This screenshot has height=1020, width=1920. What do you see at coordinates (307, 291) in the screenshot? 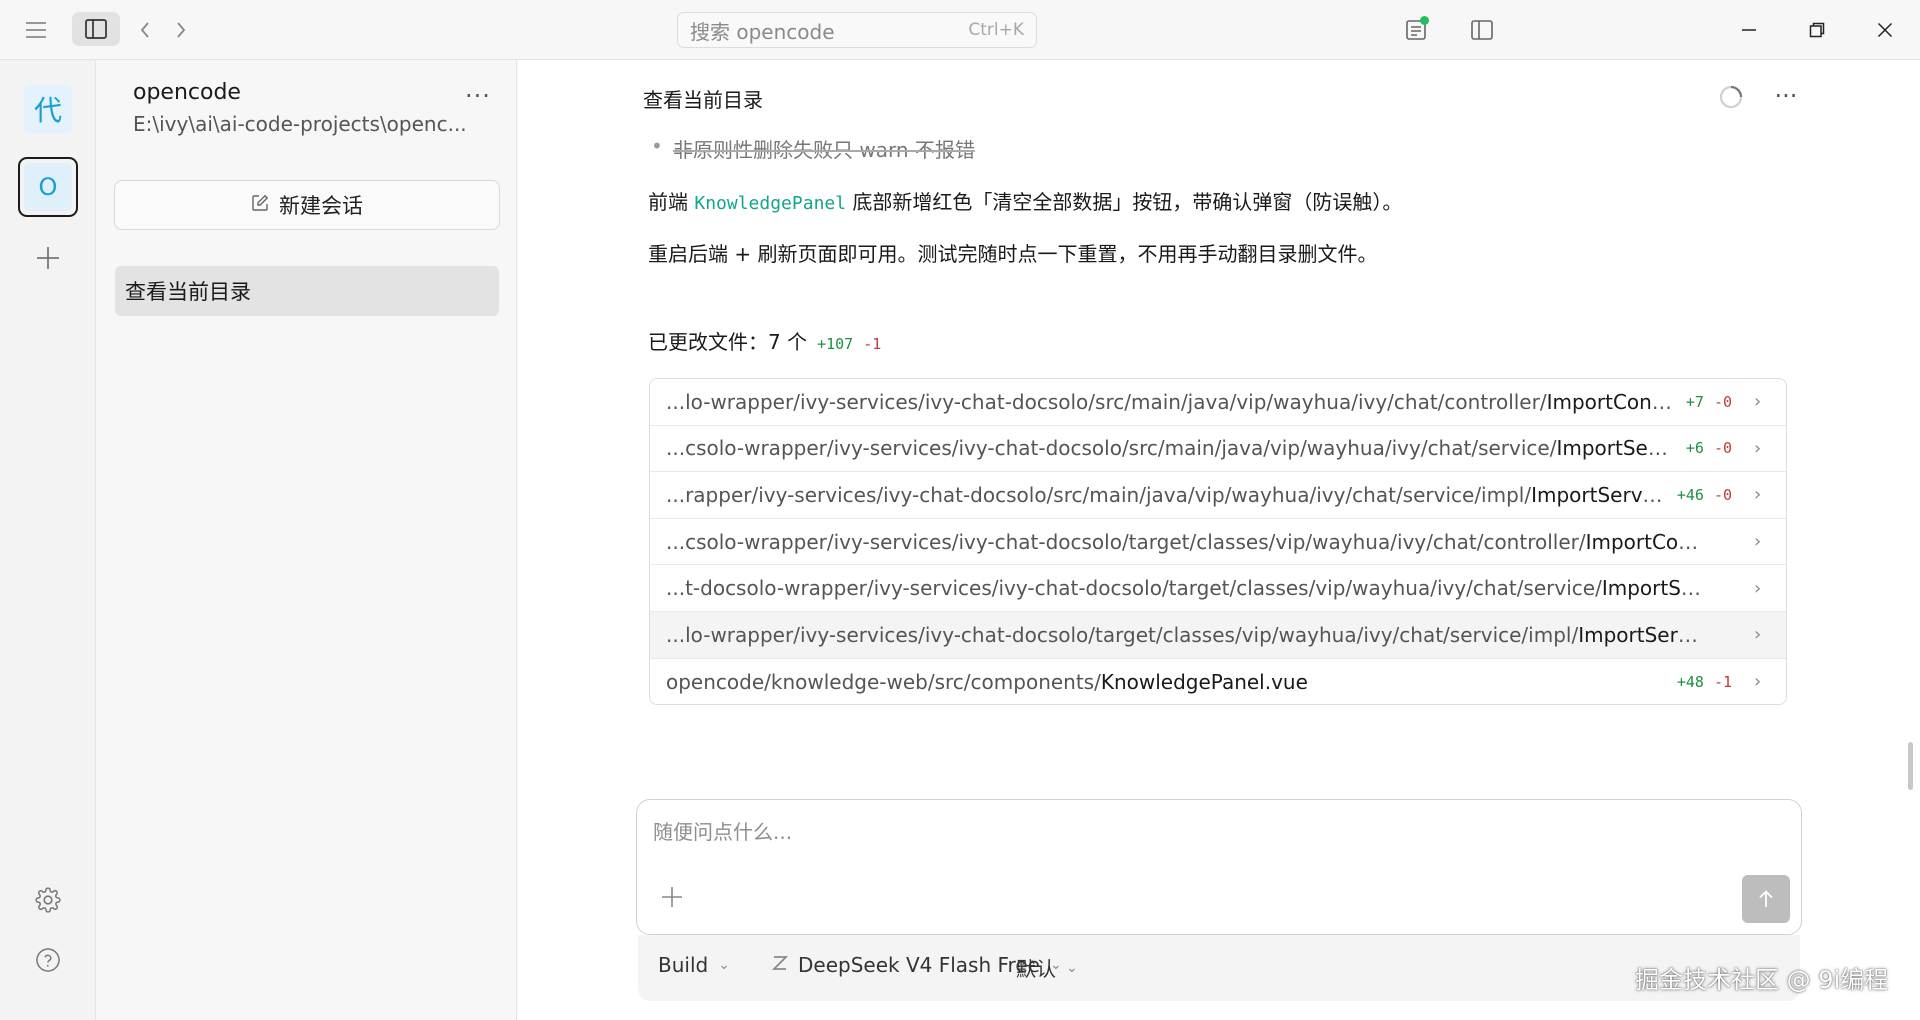
I see `session-item: 查看当前目录` at bounding box center [307, 291].